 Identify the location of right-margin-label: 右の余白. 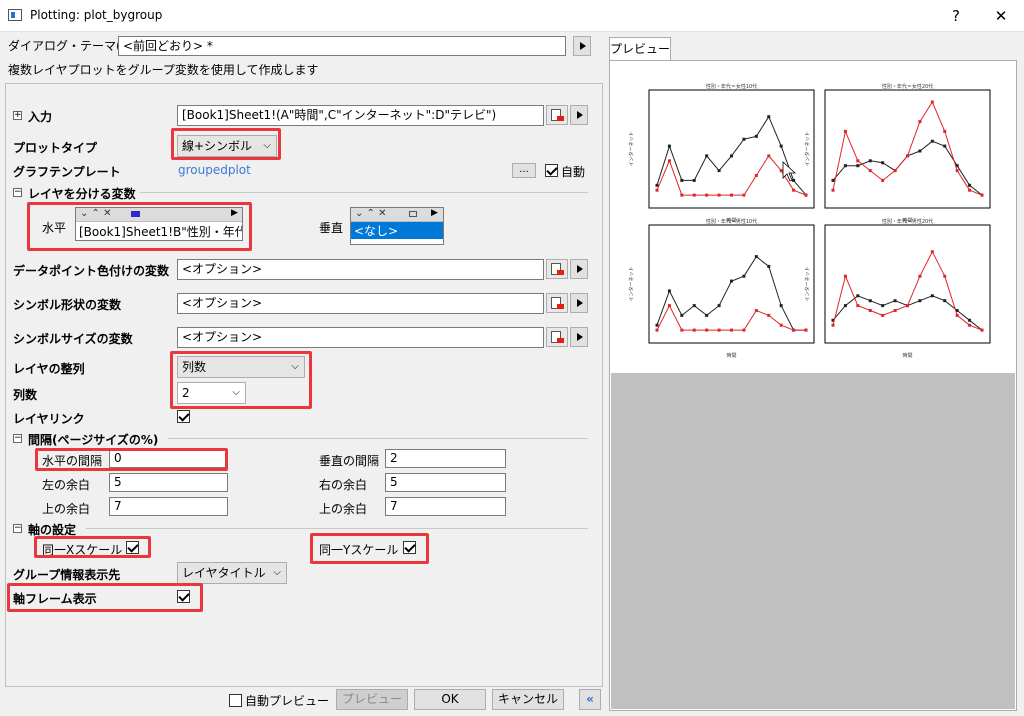
(343, 485).